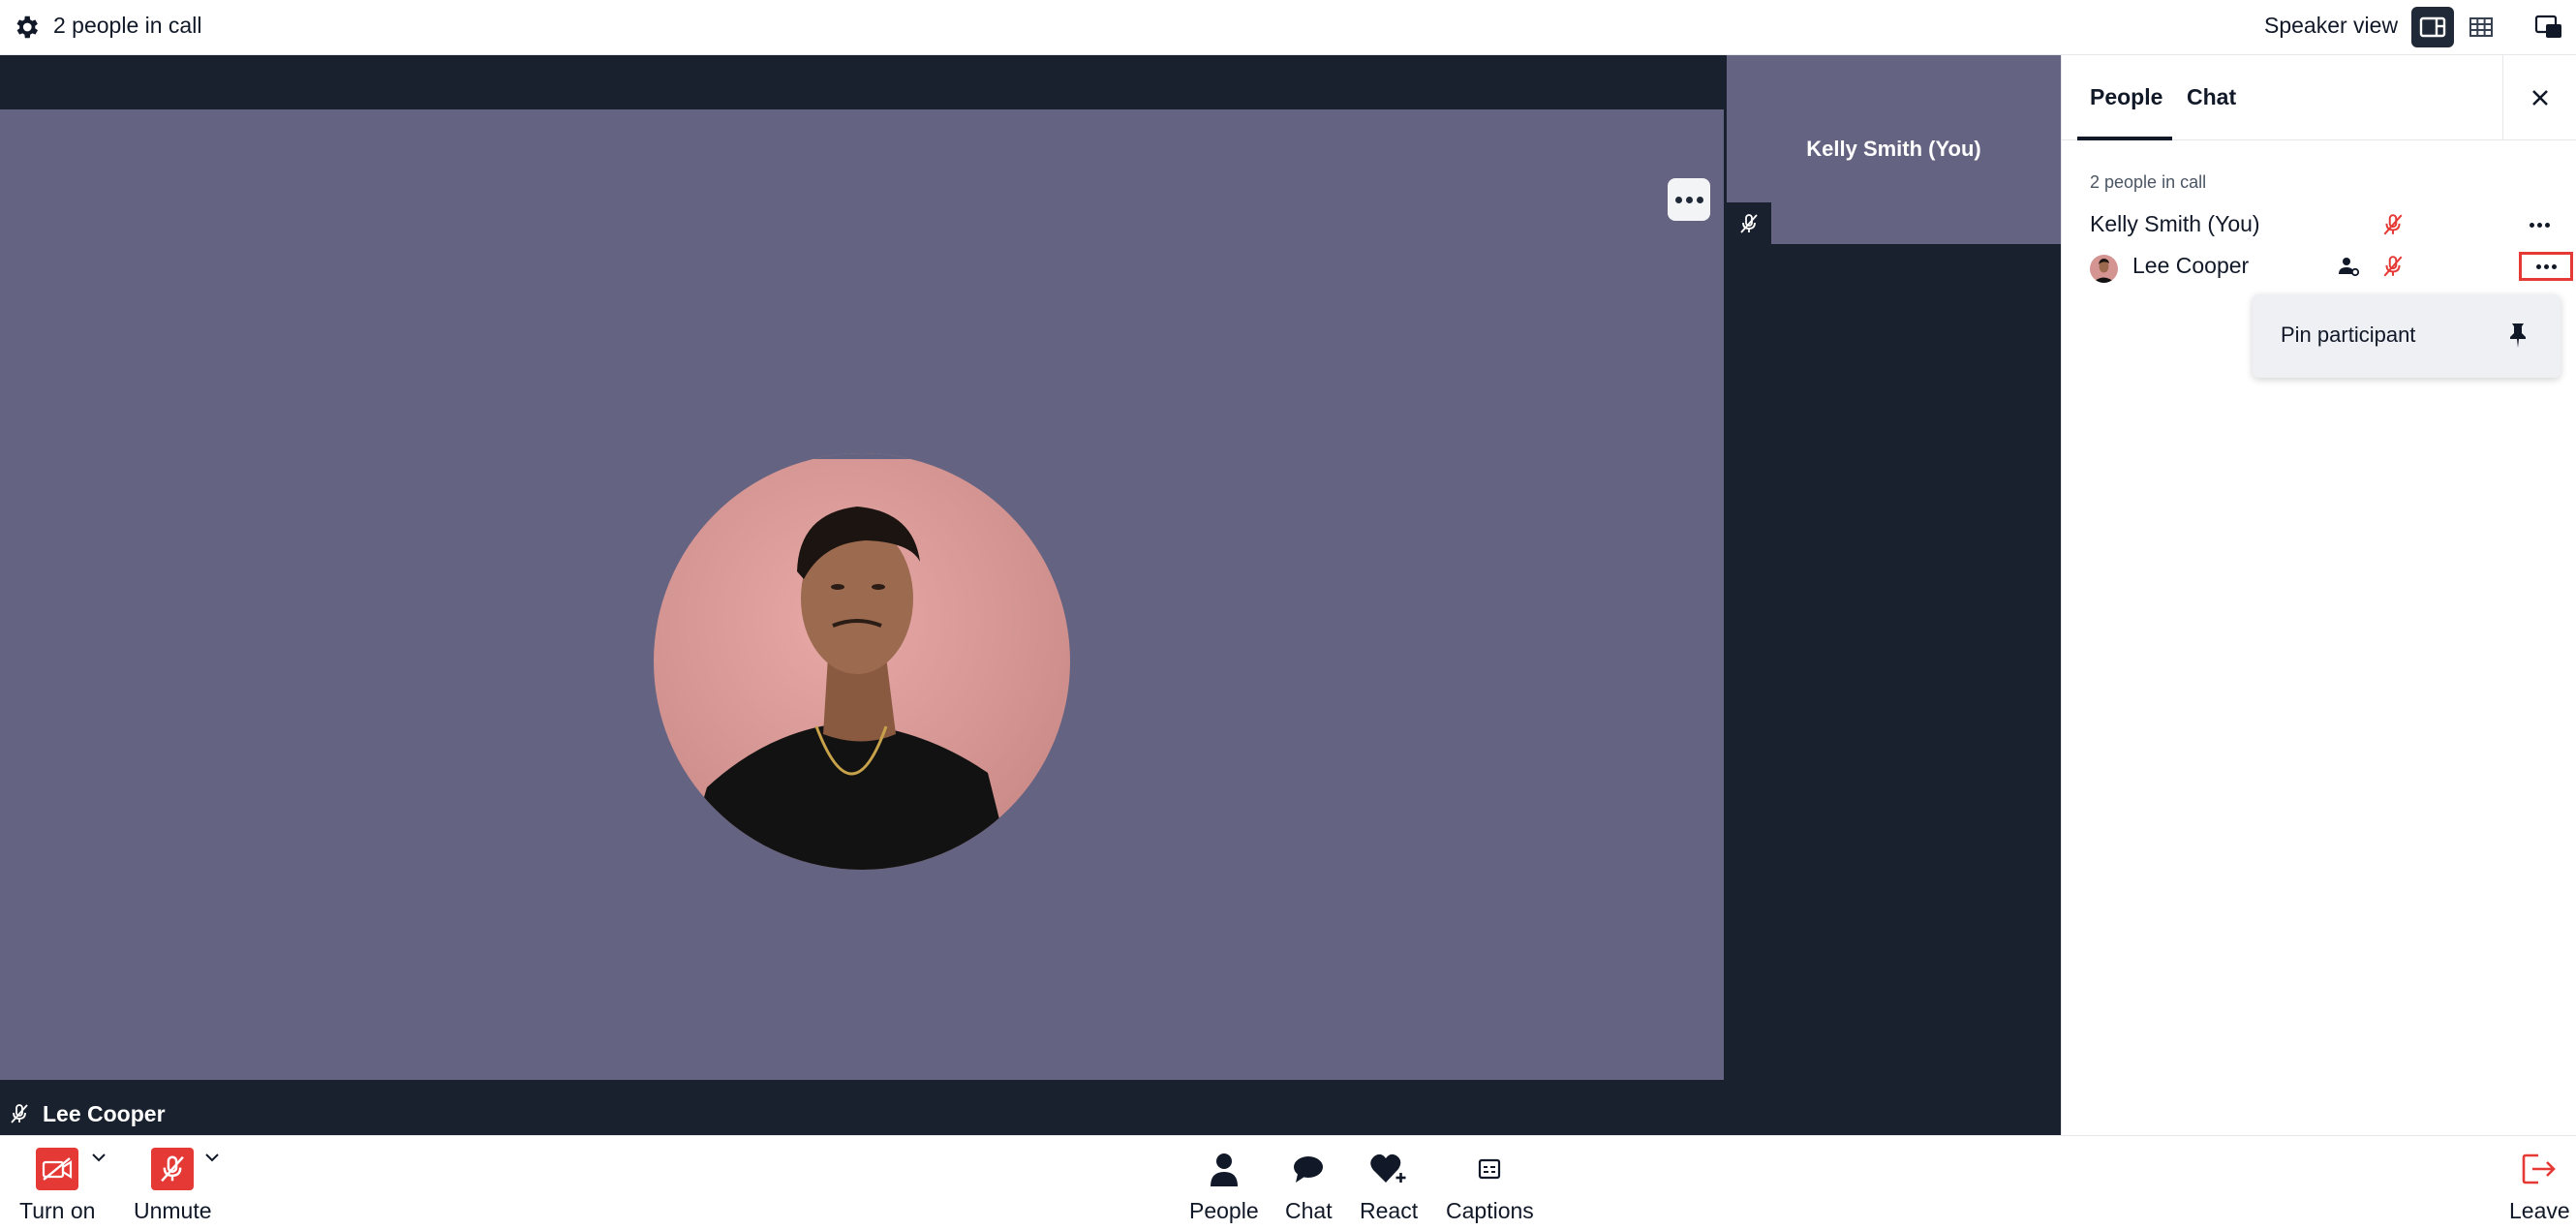 Image resolution: width=2576 pixels, height=1230 pixels. What do you see at coordinates (1288, 27) in the screenshot?
I see `top-bar: 2 people in call Speaker view` at bounding box center [1288, 27].